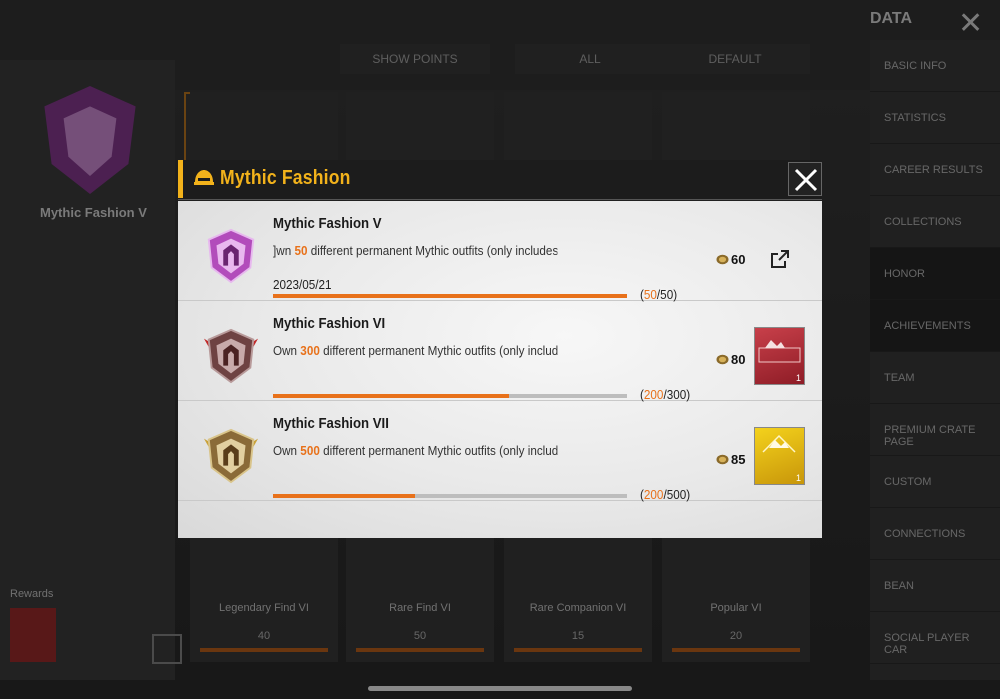 The width and height of the screenshot is (1000, 699). Describe the element at coordinates (167, 649) in the screenshot. I see `bg-share-icon` at that location.